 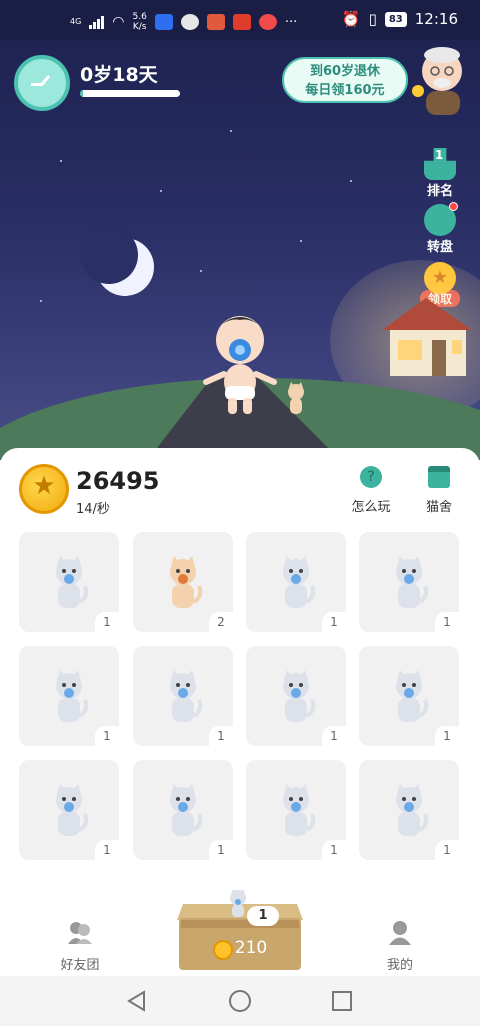 I want to click on retire-line-1: 到60岁退休, so click(x=345, y=71).